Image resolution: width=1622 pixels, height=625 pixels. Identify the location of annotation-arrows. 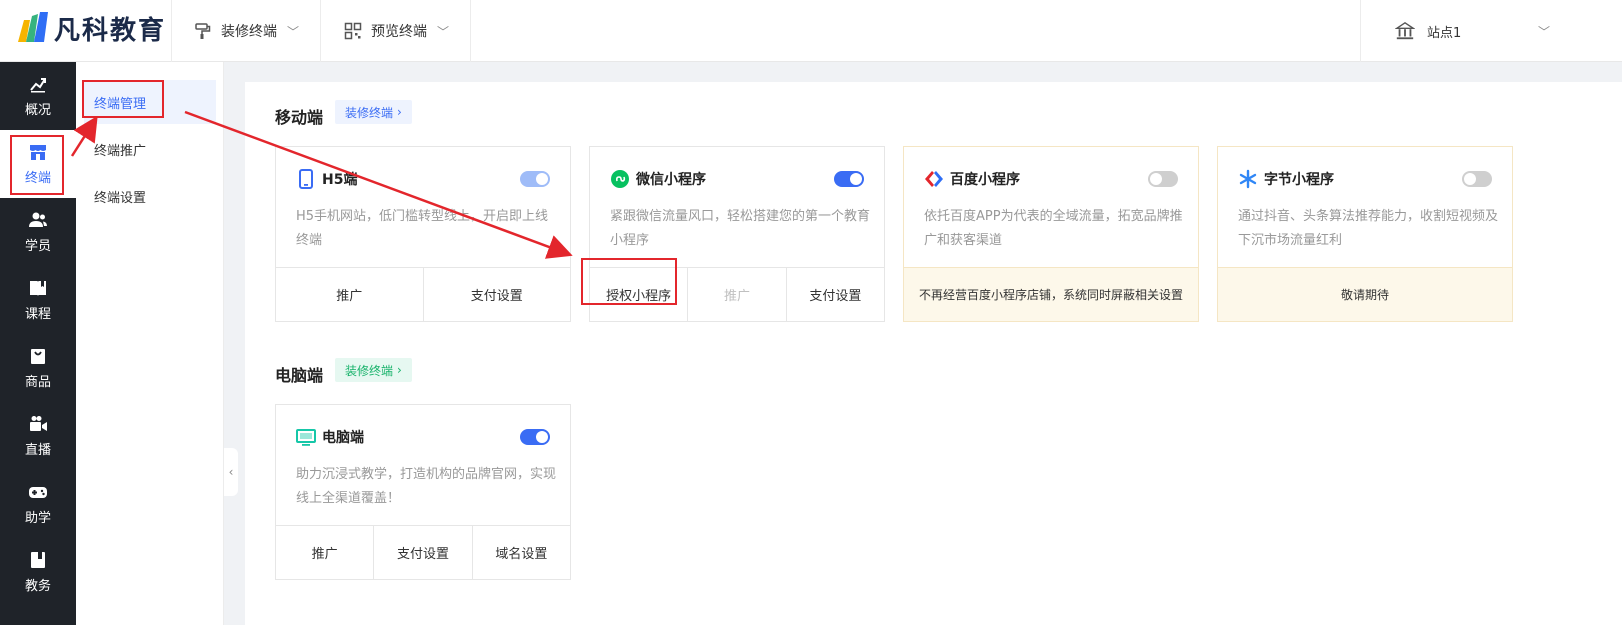
(321, 184).